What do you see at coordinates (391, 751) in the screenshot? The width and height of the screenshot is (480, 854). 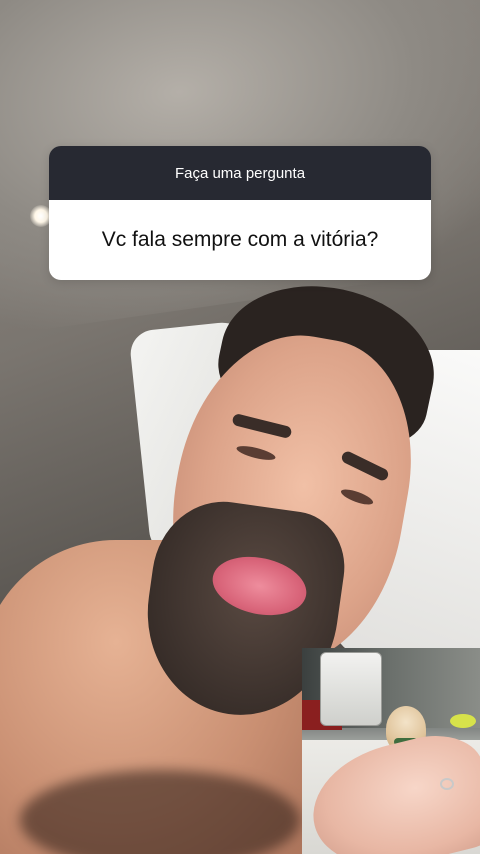 I see `inset-video` at bounding box center [391, 751].